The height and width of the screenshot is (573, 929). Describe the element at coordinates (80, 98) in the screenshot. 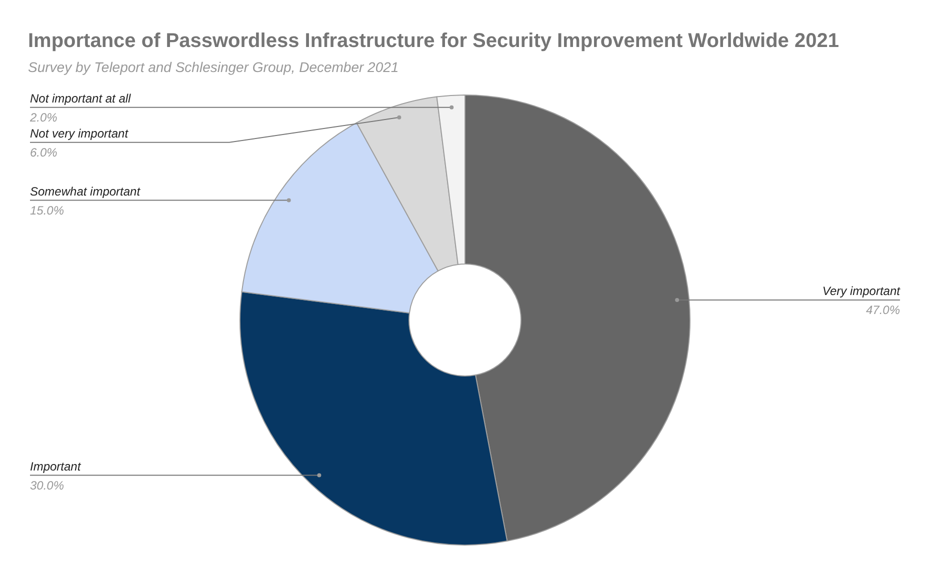

I see `slice-label: Not important at all` at that location.